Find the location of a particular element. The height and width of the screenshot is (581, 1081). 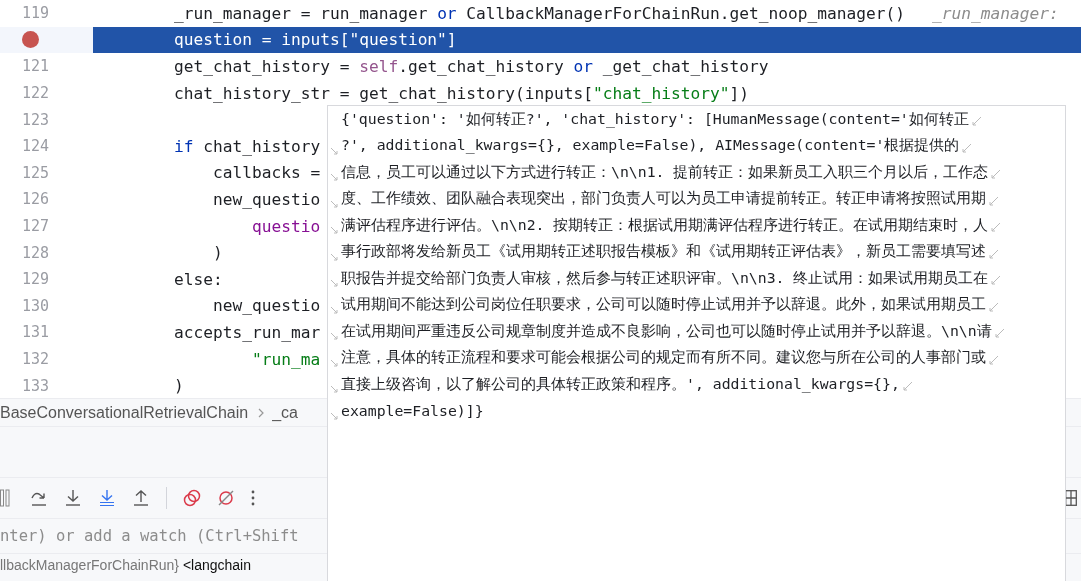

line-number: 129 is located at coordinates (36, 279).